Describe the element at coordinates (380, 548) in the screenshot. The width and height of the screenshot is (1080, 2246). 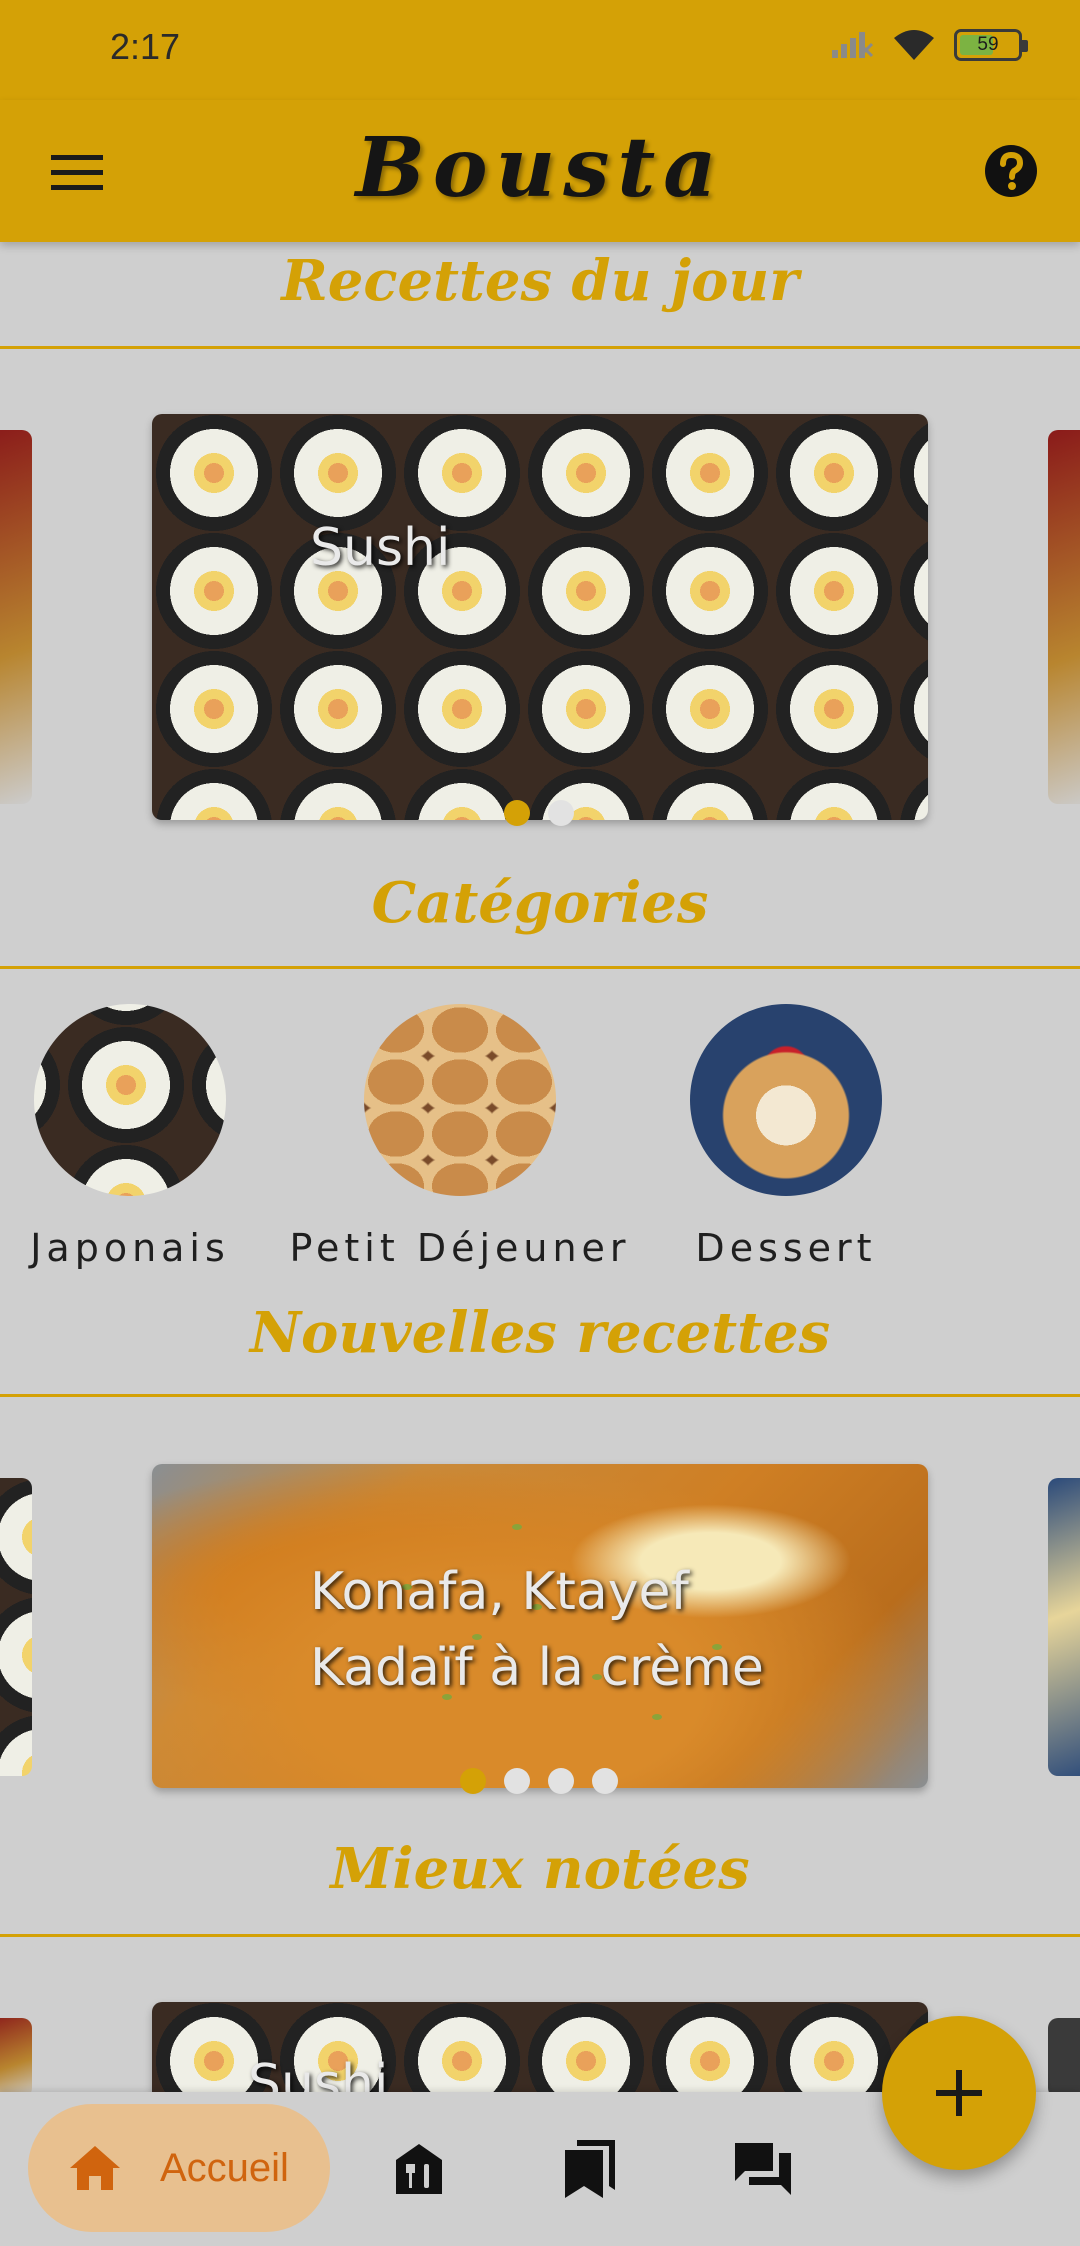
I see `daily-recipe-caption: Sushi` at that location.